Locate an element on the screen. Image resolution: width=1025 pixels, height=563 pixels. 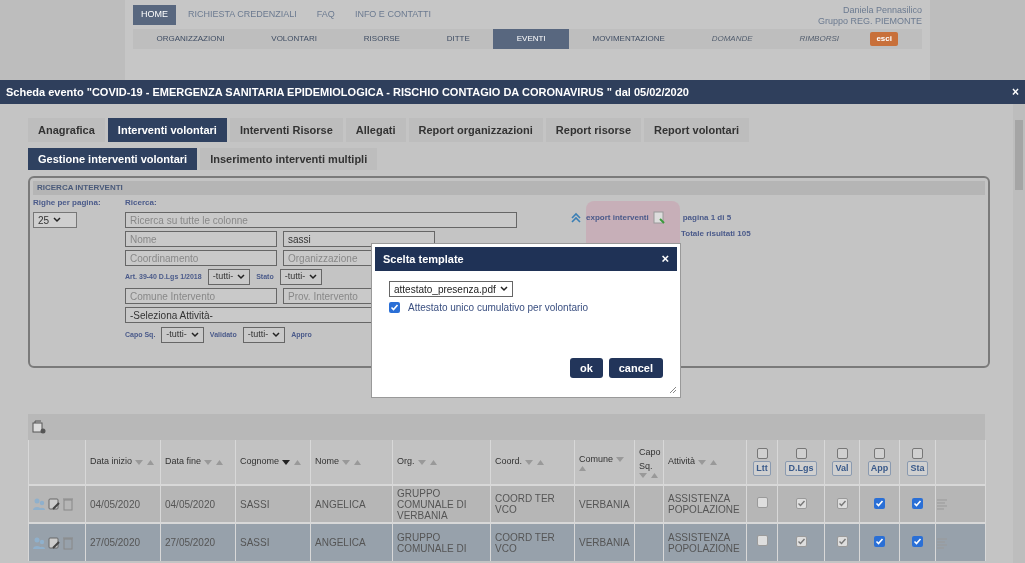
template-select: attestato_presenza.pdf is located at coordinates (451, 289).